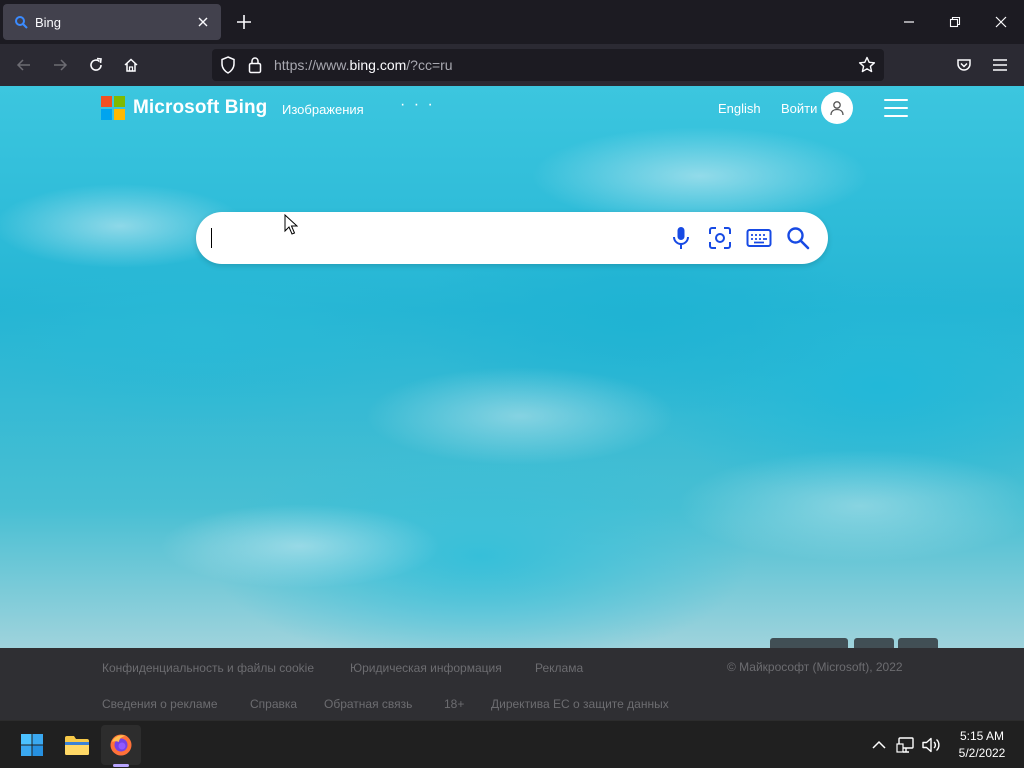 The height and width of the screenshot is (768, 1024). Describe the element at coordinates (799, 108) in the screenshot. I see `signin-link: Войти` at that location.